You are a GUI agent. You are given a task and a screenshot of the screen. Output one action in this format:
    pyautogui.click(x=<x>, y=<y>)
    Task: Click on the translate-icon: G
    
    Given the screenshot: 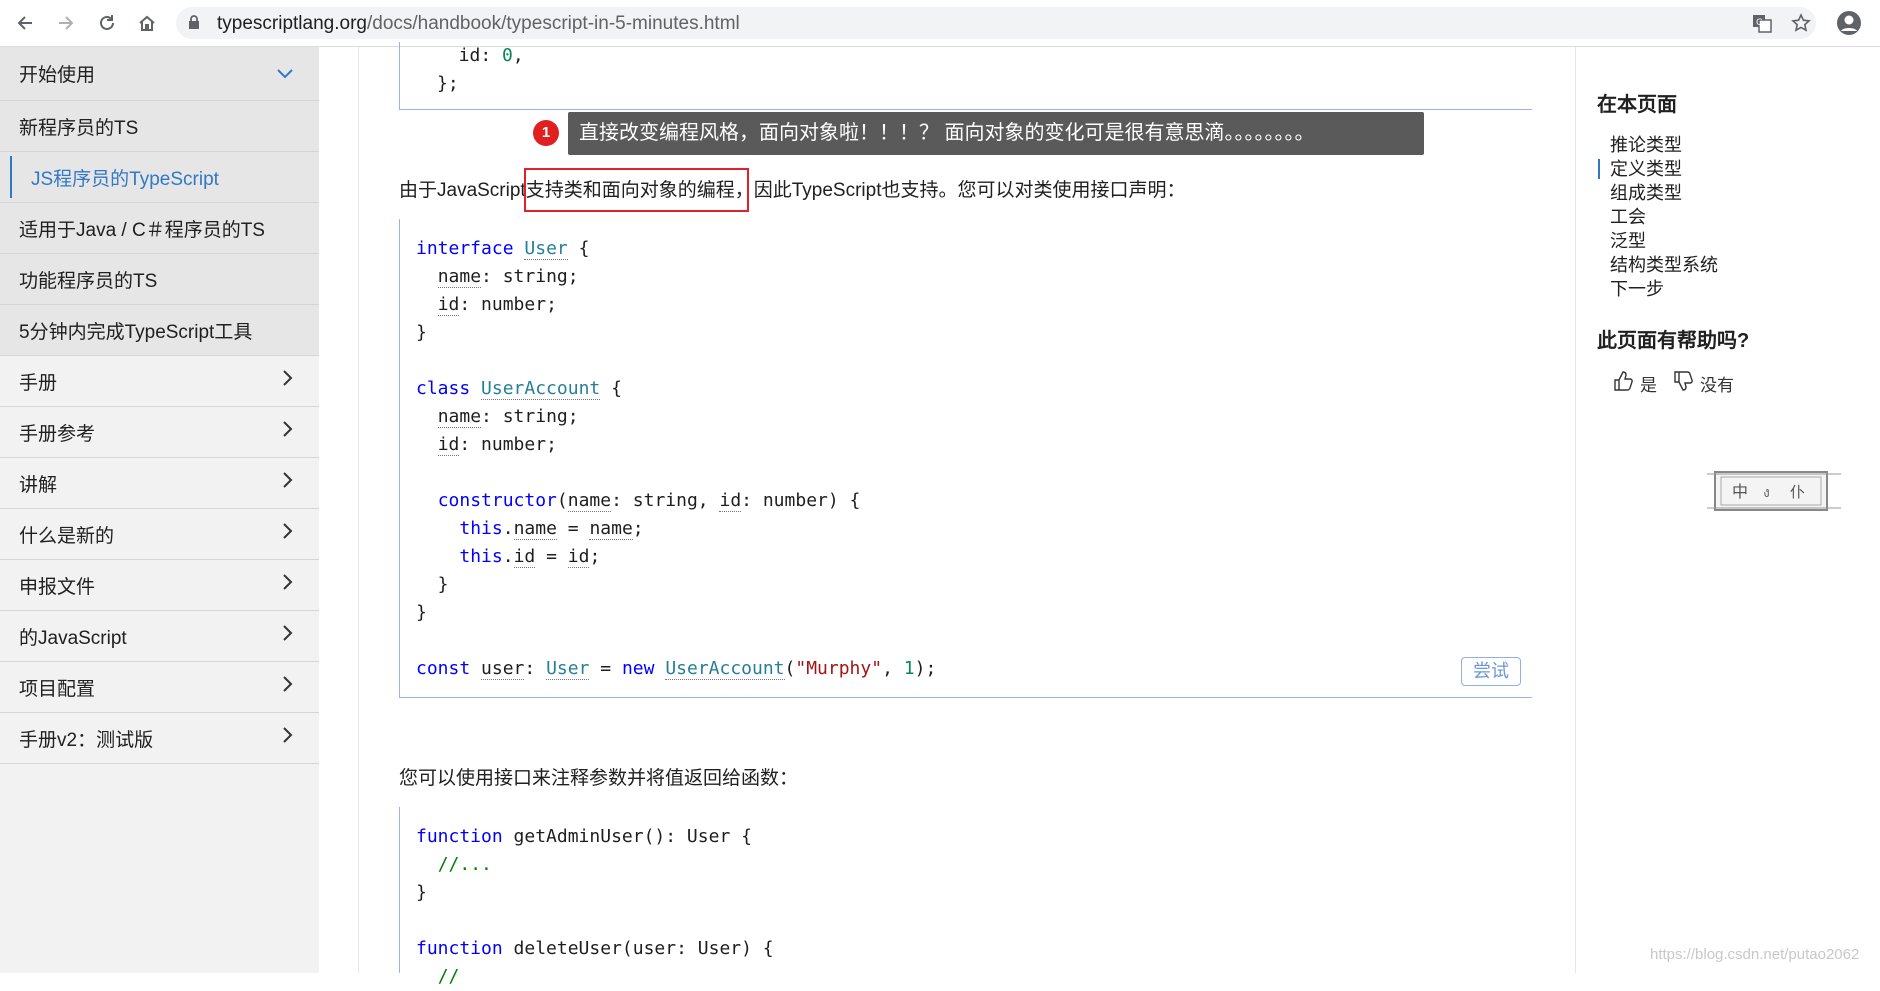 What is the action you would take?
    pyautogui.click(x=1762, y=23)
    